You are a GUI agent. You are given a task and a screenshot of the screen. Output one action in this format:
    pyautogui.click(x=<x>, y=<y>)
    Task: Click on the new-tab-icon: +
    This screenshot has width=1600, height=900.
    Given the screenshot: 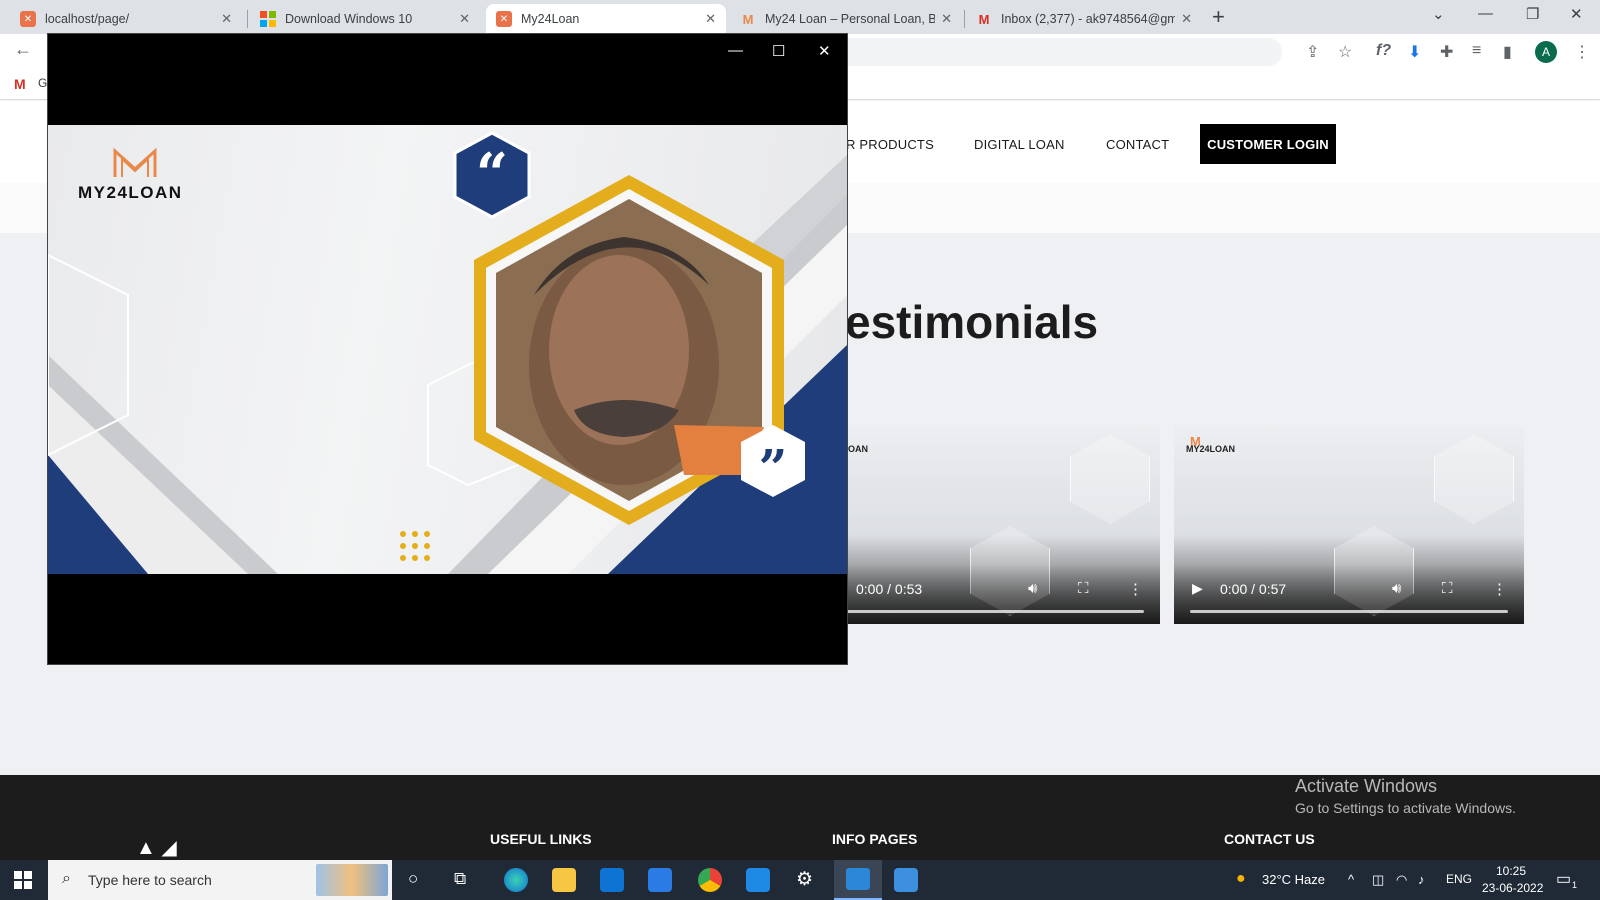 What is the action you would take?
    pyautogui.click(x=1218, y=17)
    